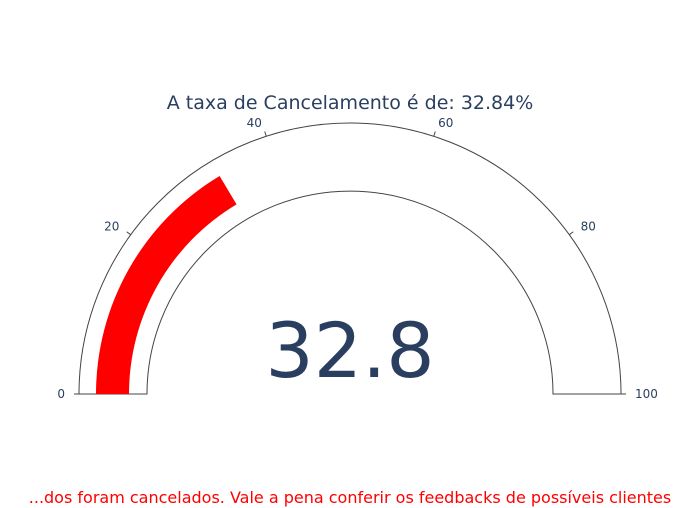 The width and height of the screenshot is (700, 508). Describe the element at coordinates (61, 394) in the screenshot. I see `gauge-tick-label: 0` at that location.